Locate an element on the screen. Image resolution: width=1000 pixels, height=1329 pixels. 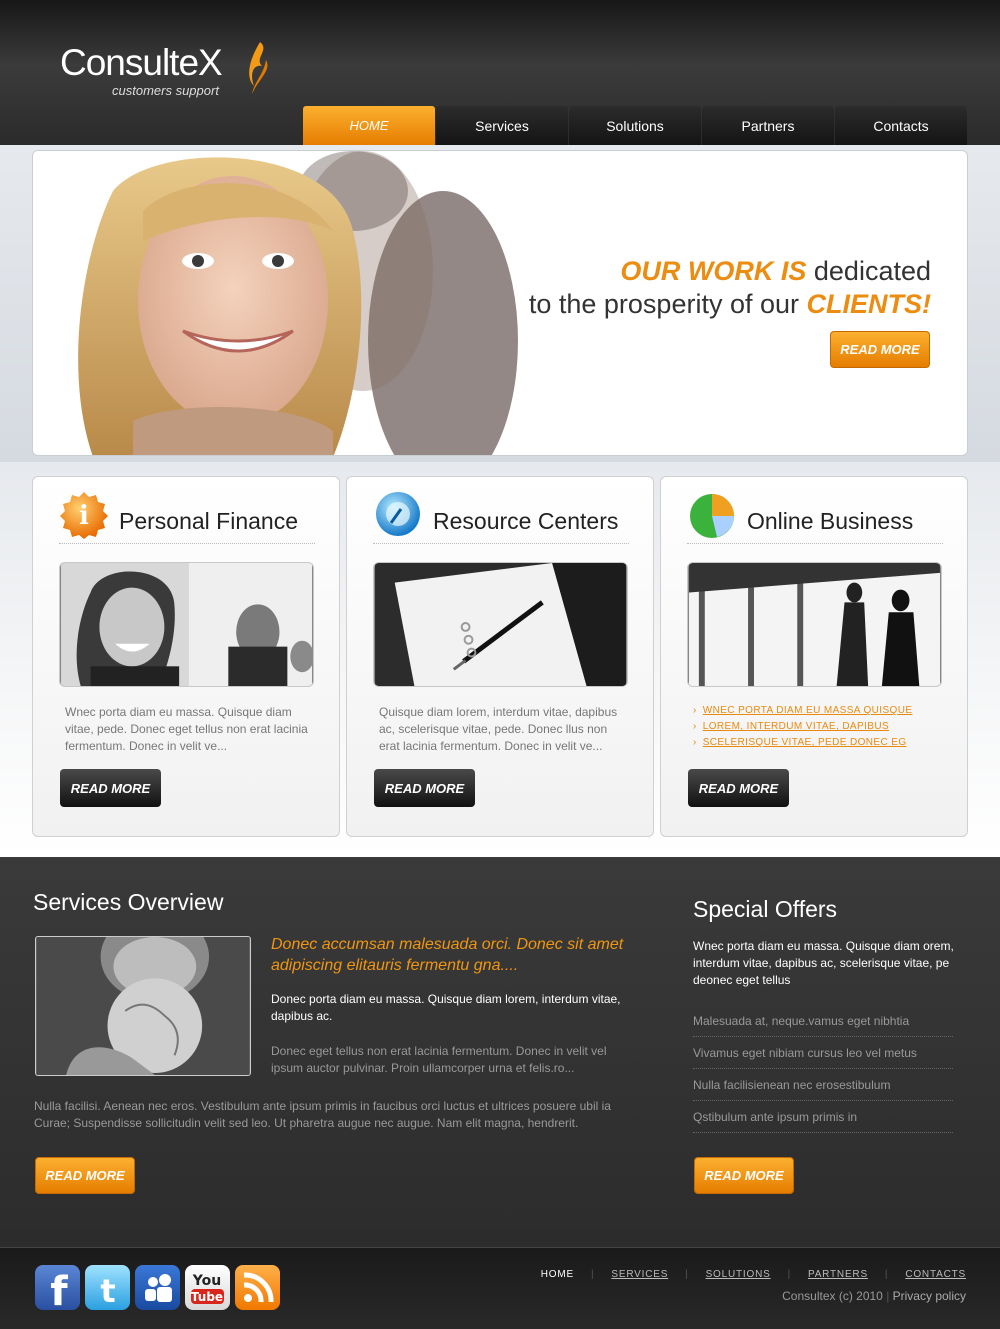
list-item: › WNEC PORTA DIAM EU MASSA QUISQUE is located at coordinates (802, 710).